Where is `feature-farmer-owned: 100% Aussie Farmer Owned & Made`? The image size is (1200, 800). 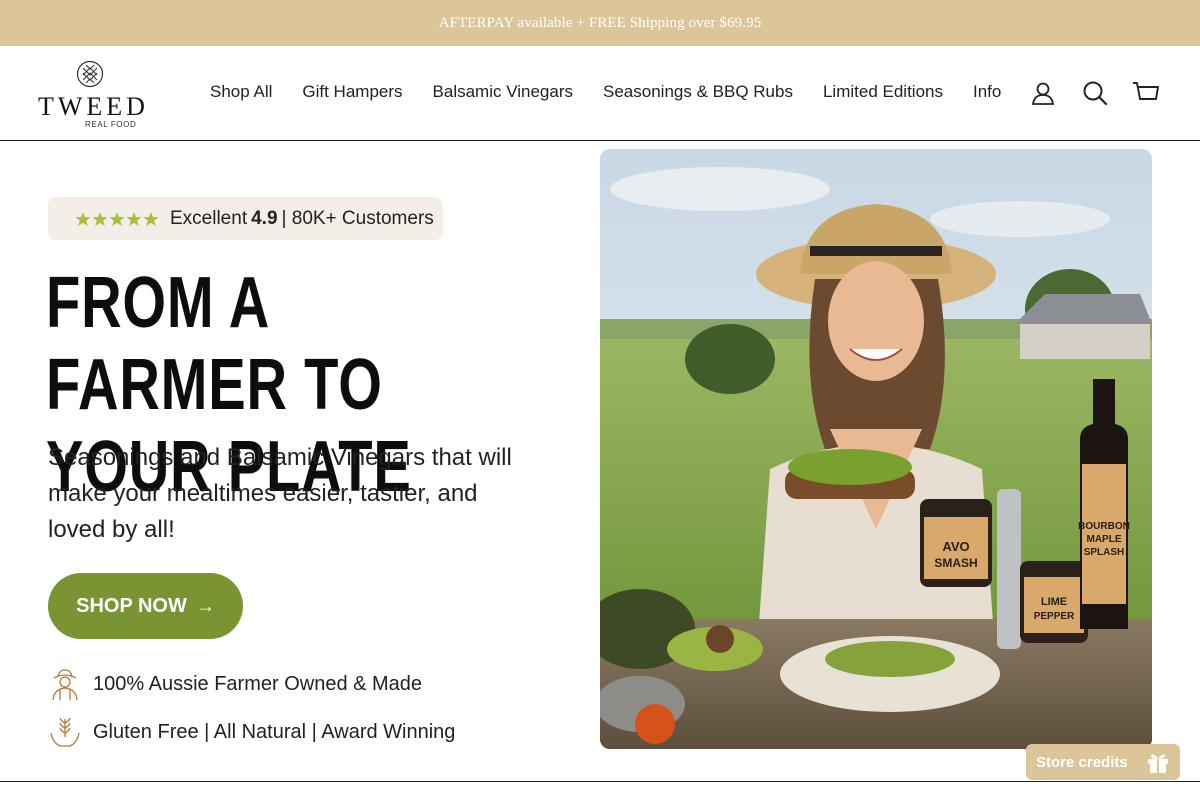 feature-farmer-owned: 100% Aussie Farmer Owned & Made is located at coordinates (235, 684).